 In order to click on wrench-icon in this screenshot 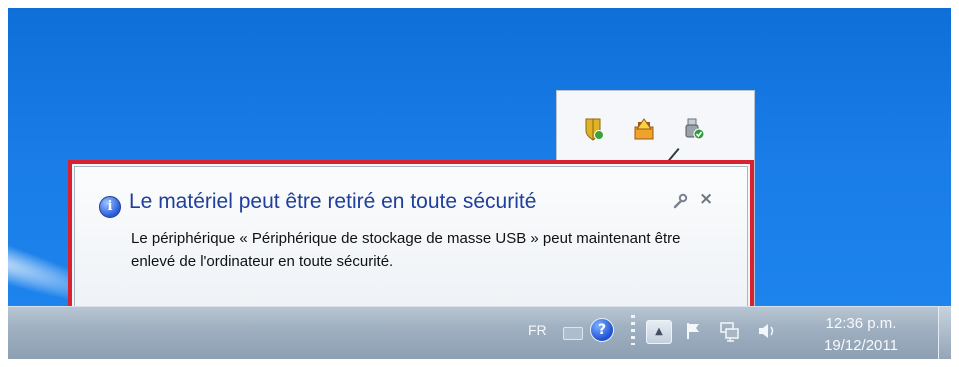, I will do `click(680, 201)`.